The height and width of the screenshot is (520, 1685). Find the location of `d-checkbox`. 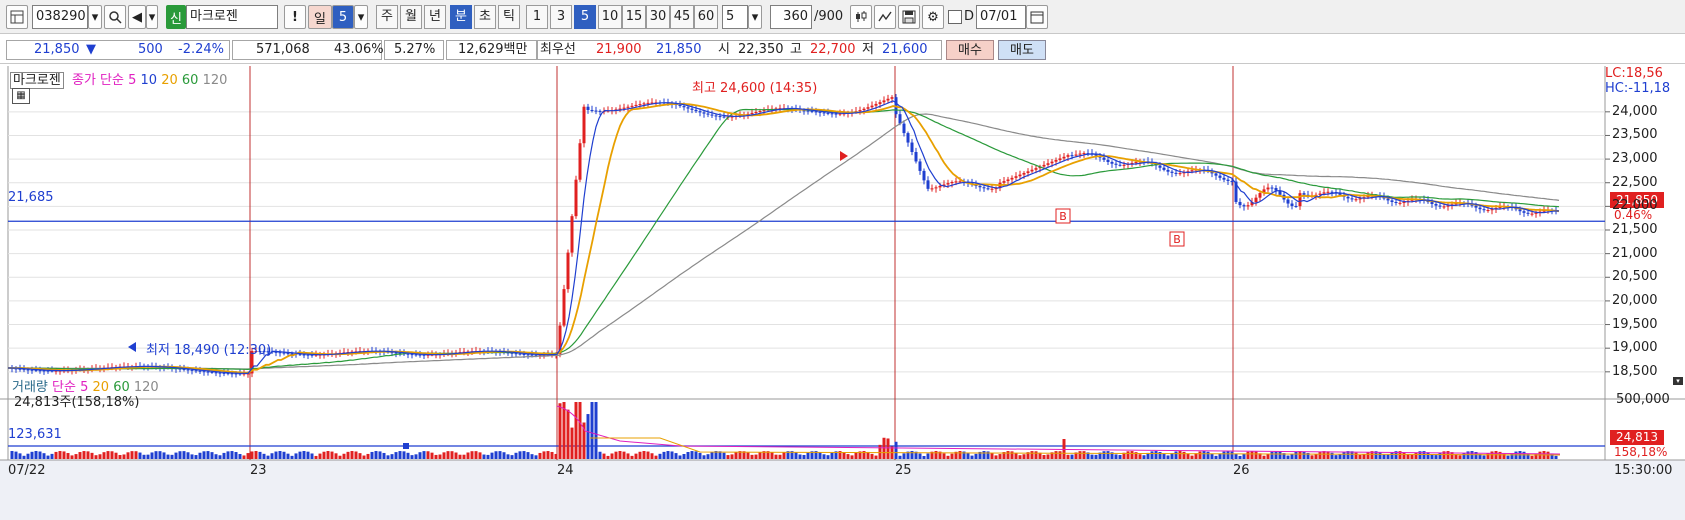

d-checkbox is located at coordinates (955, 17).